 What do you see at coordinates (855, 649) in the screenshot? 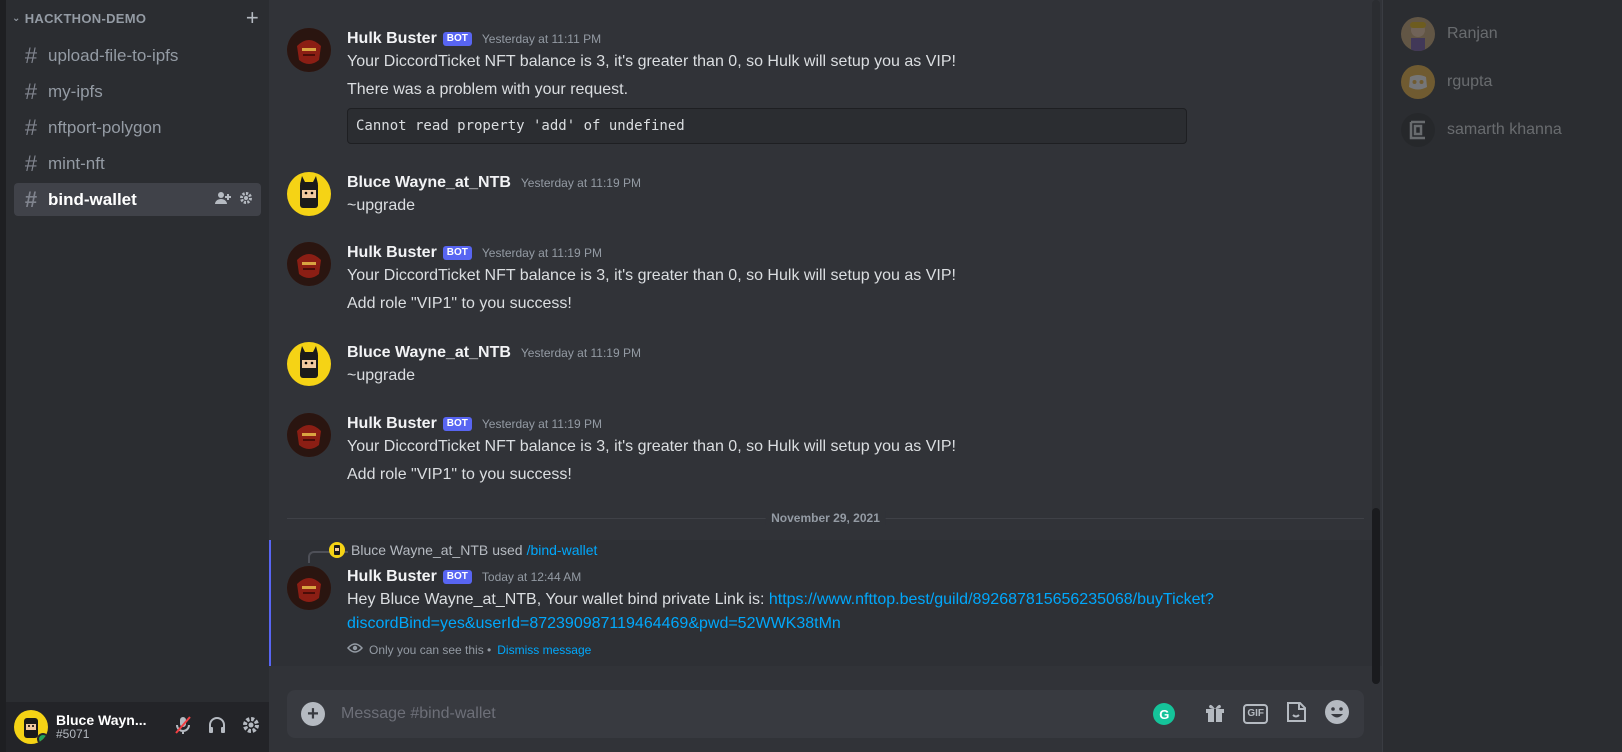
I see `ephemeral-notice: Only you can see this • Dismiss message` at bounding box center [855, 649].